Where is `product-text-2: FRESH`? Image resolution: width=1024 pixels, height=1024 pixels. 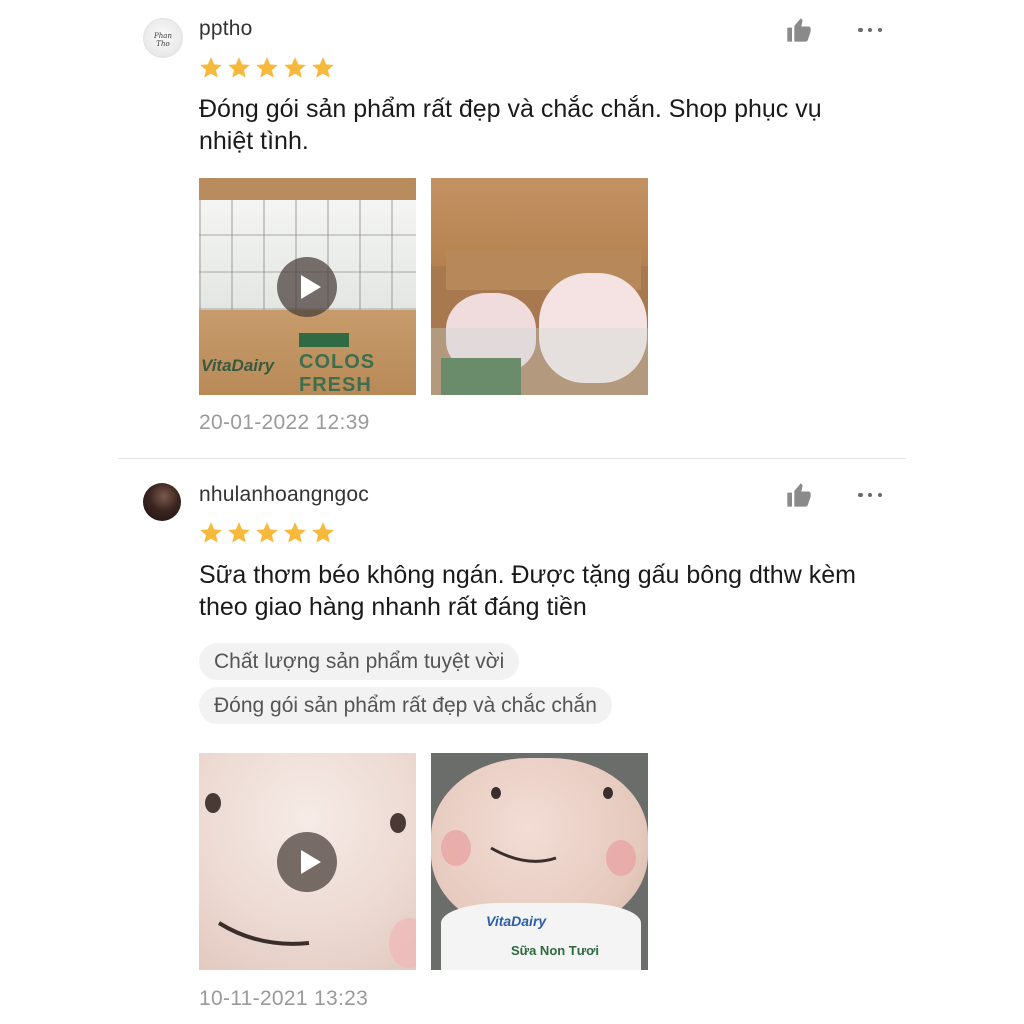
product-text-2: FRESH is located at coordinates (335, 384).